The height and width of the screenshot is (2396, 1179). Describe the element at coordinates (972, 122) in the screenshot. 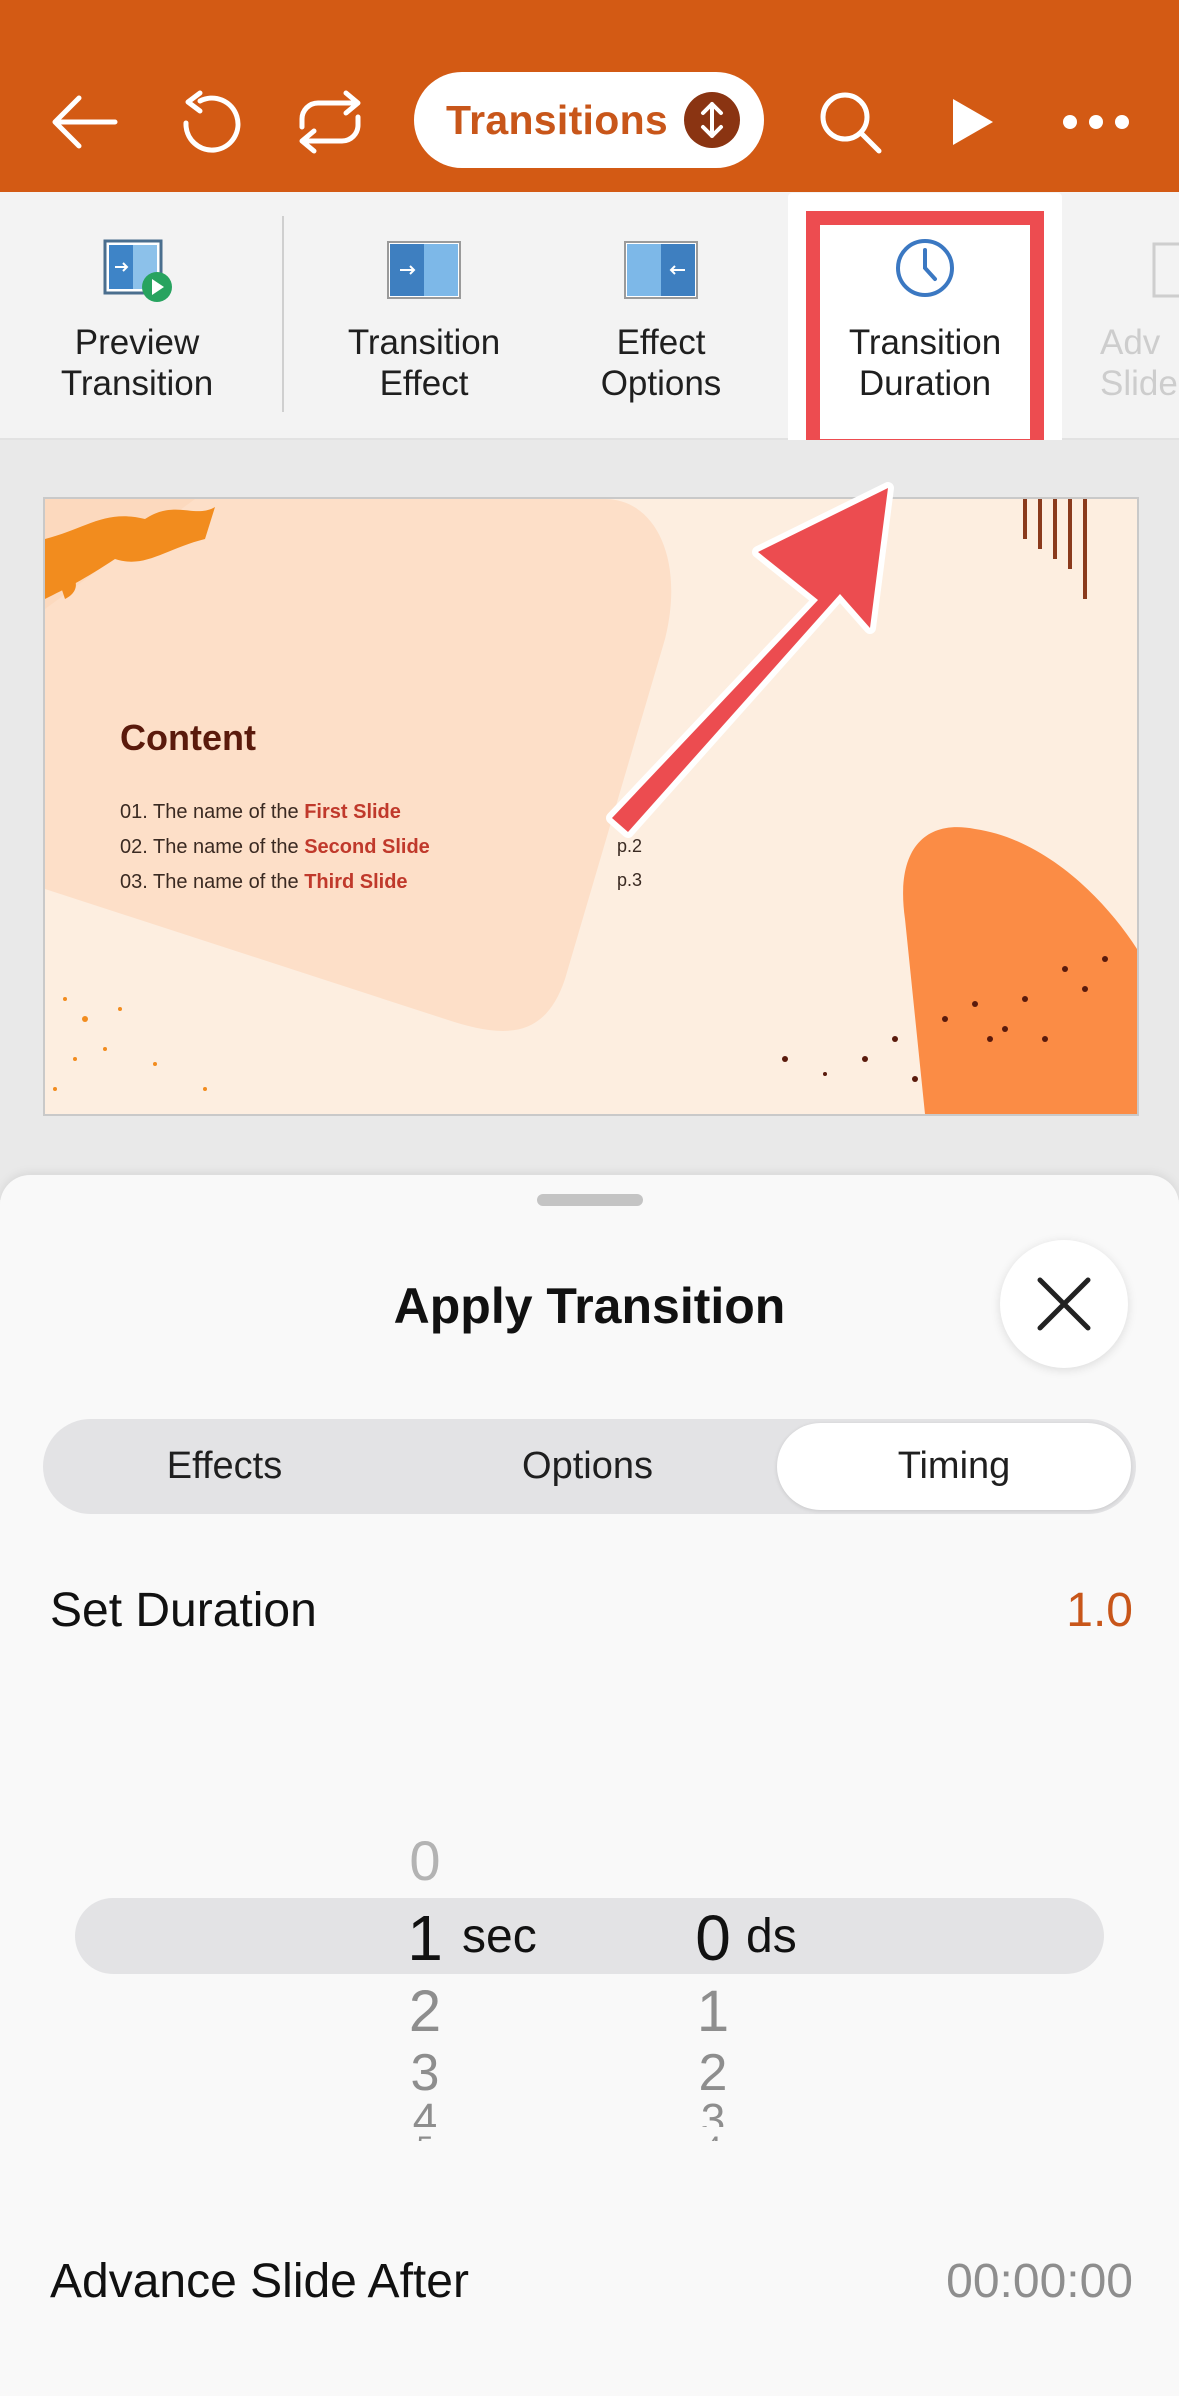

I see `play-icon` at that location.